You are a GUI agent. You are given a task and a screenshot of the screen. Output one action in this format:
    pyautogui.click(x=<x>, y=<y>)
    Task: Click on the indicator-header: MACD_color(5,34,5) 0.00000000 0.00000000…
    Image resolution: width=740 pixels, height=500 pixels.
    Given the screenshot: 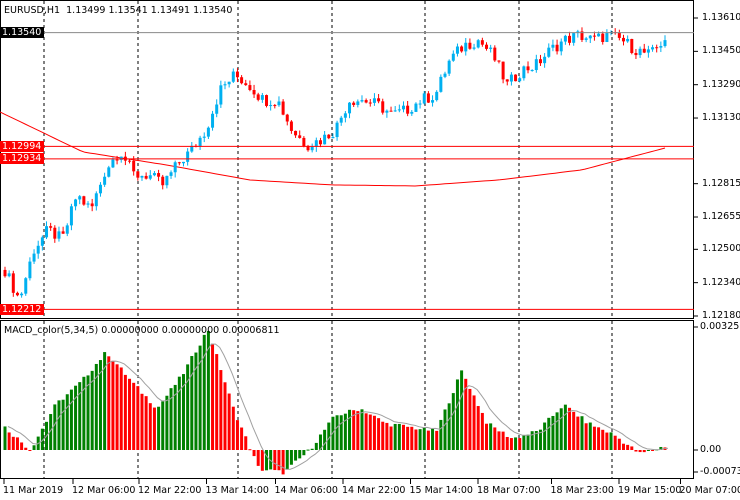 What is the action you would take?
    pyautogui.click(x=142, y=331)
    